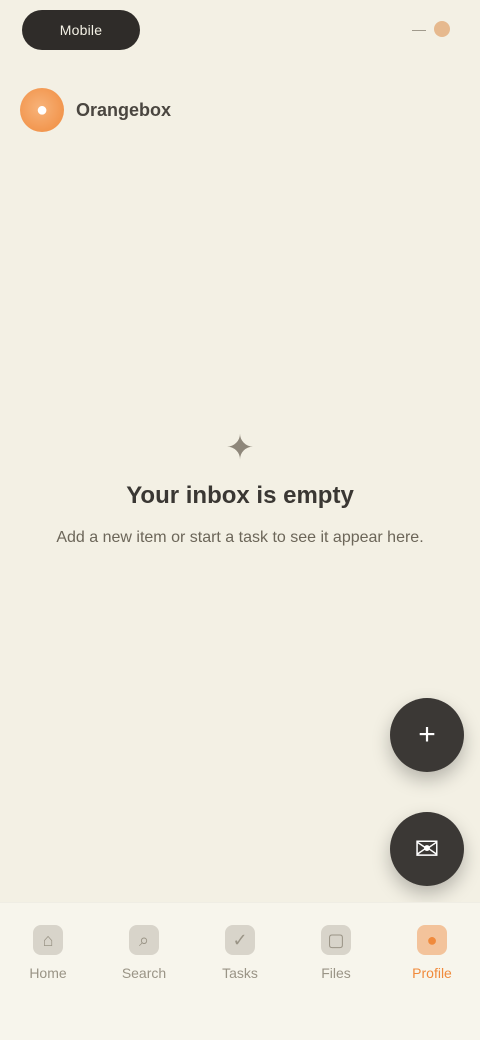  I want to click on nav-label-tasks: Tasks, so click(240, 973).